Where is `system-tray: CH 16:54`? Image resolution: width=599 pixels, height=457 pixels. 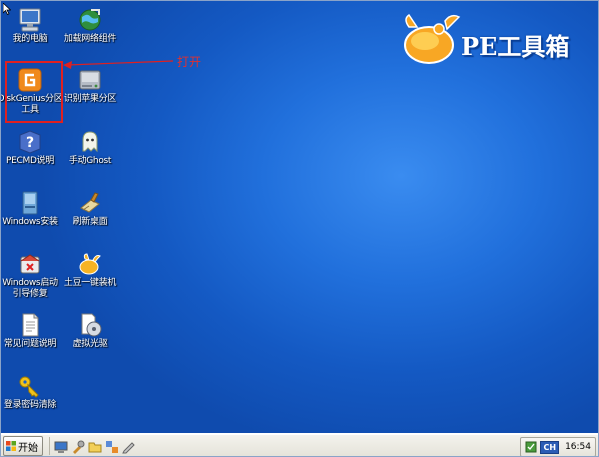
system-tray: CH 16:54 is located at coordinates (558, 447).